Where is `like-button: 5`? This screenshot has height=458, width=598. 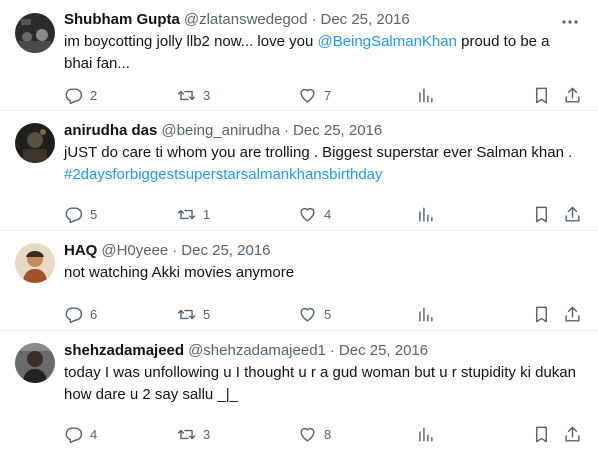 like-button: 5 is located at coordinates (314, 314).